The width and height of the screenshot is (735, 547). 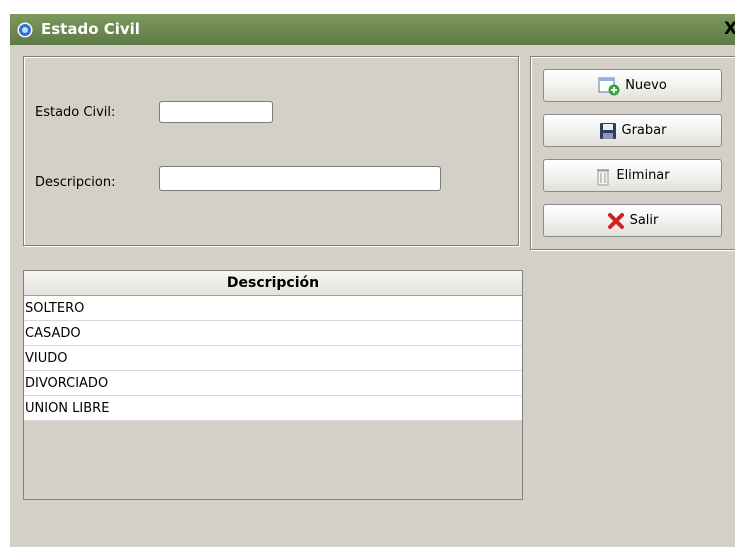 I want to click on nuevo-button: Nuevo, so click(x=632, y=85).